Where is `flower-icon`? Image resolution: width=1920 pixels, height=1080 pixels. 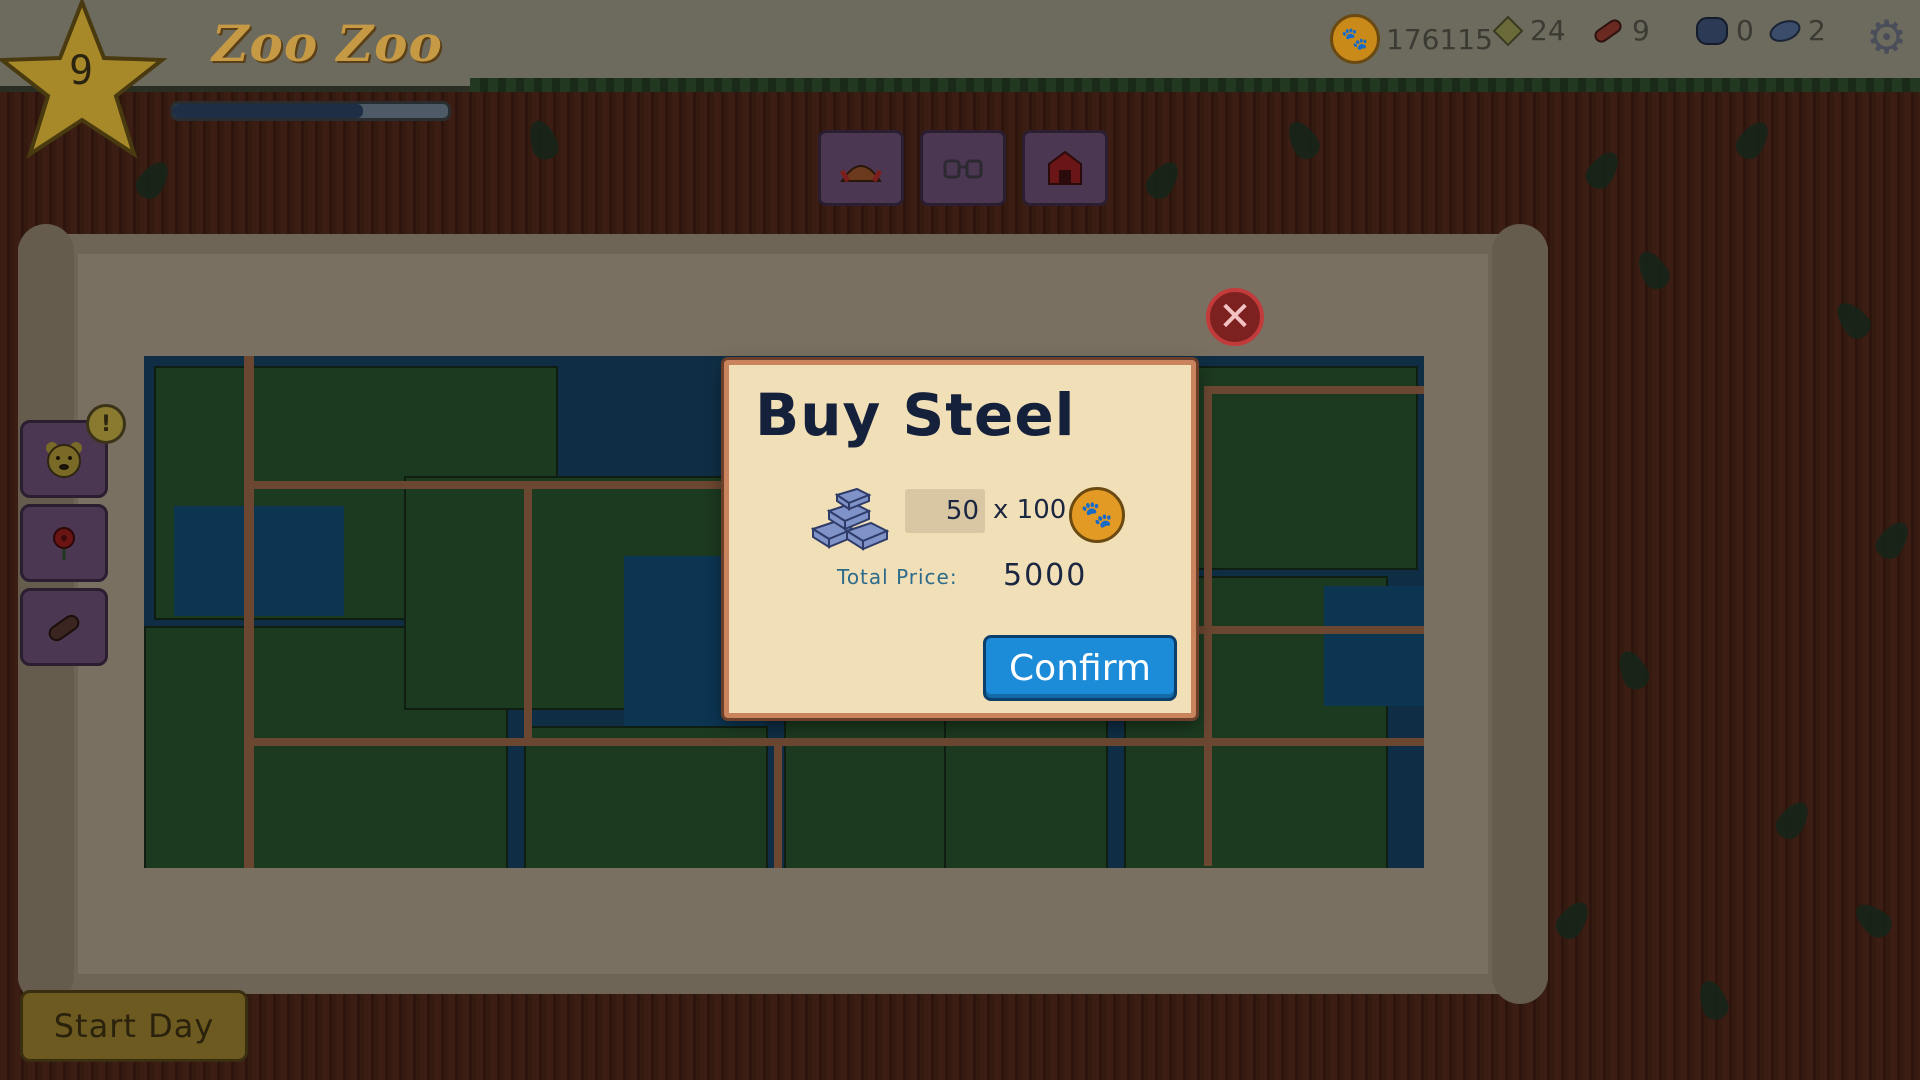 flower-icon is located at coordinates (64, 543).